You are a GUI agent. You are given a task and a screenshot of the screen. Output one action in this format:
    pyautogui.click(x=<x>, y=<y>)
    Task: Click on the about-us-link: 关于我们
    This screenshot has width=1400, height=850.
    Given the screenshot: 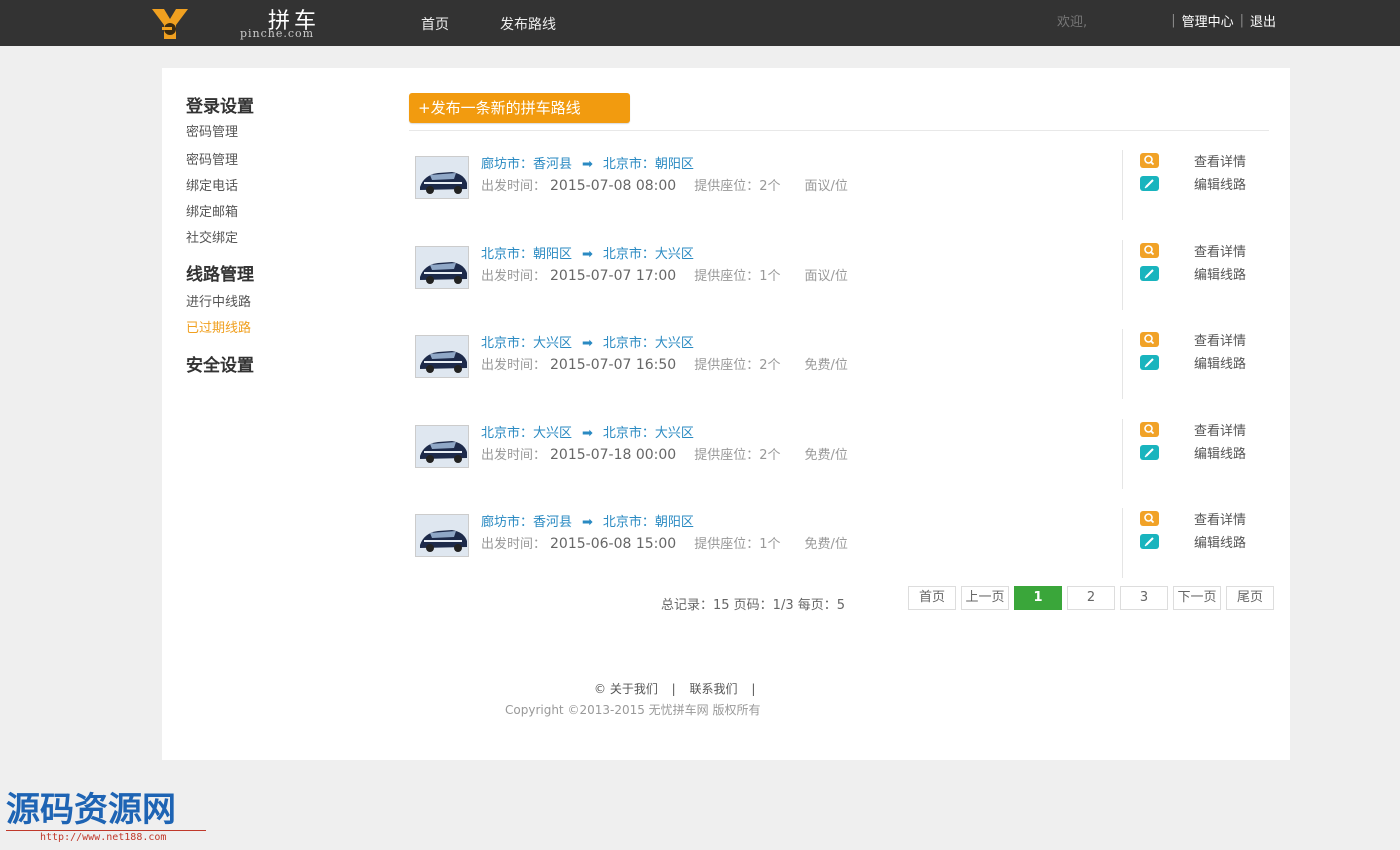 What is the action you would take?
    pyautogui.click(x=634, y=689)
    